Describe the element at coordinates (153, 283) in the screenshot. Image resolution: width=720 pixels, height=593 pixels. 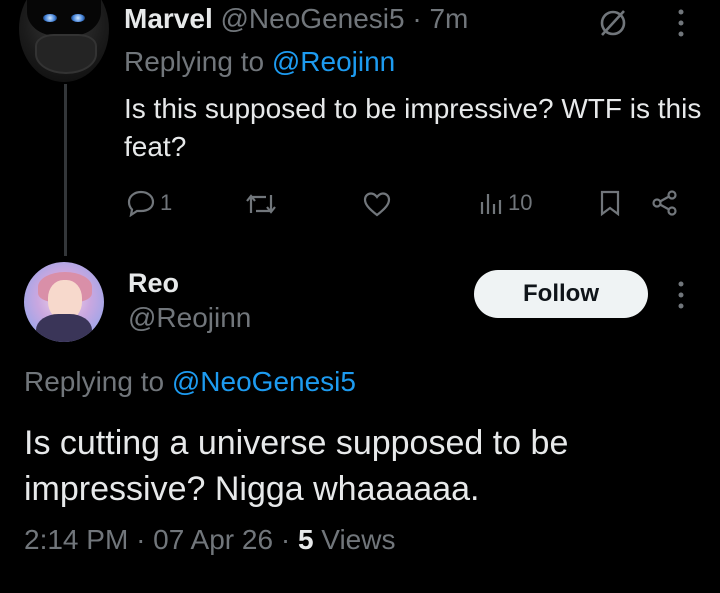
I see `display-name: Reo` at that location.